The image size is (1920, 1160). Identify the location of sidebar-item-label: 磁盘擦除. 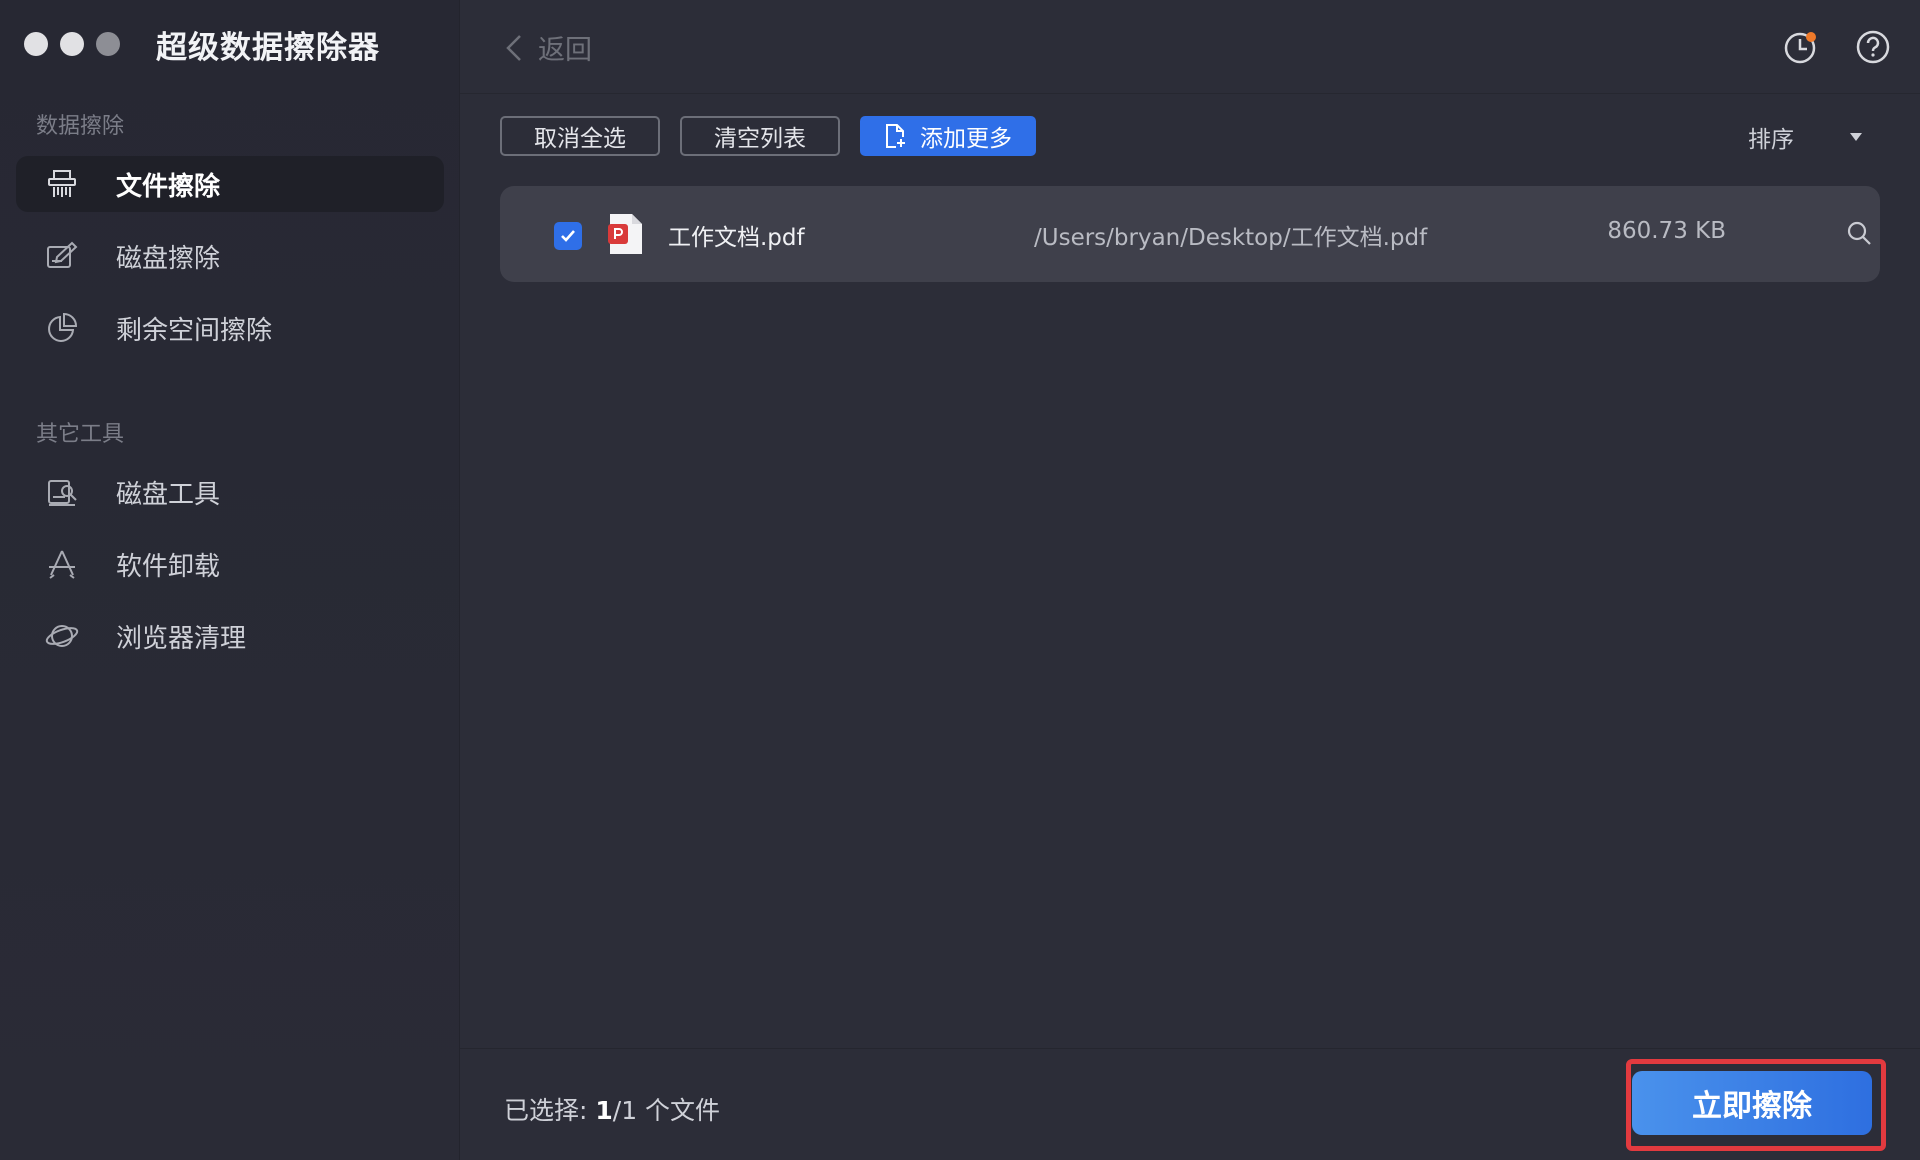
(168, 258).